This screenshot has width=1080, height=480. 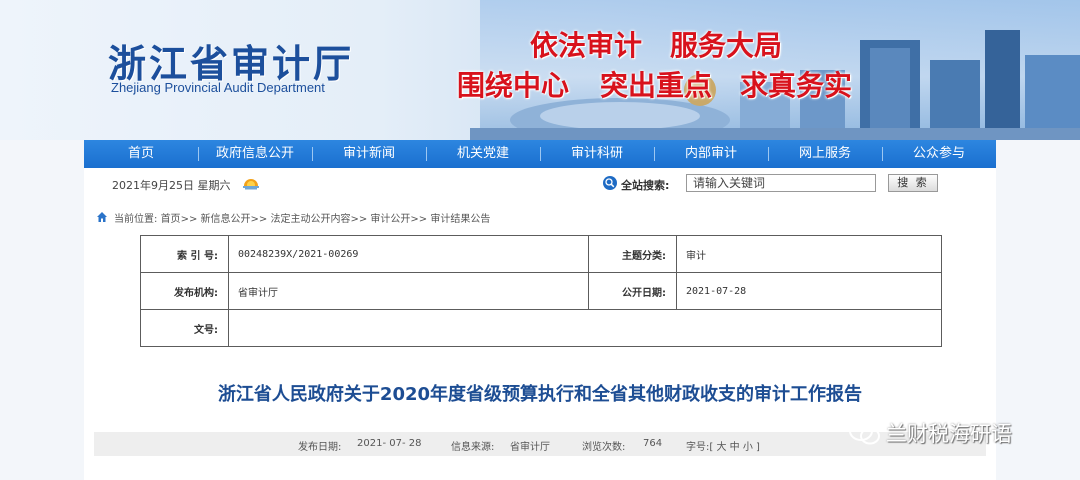 I want to click on doc-number-value, so click(x=585, y=328).